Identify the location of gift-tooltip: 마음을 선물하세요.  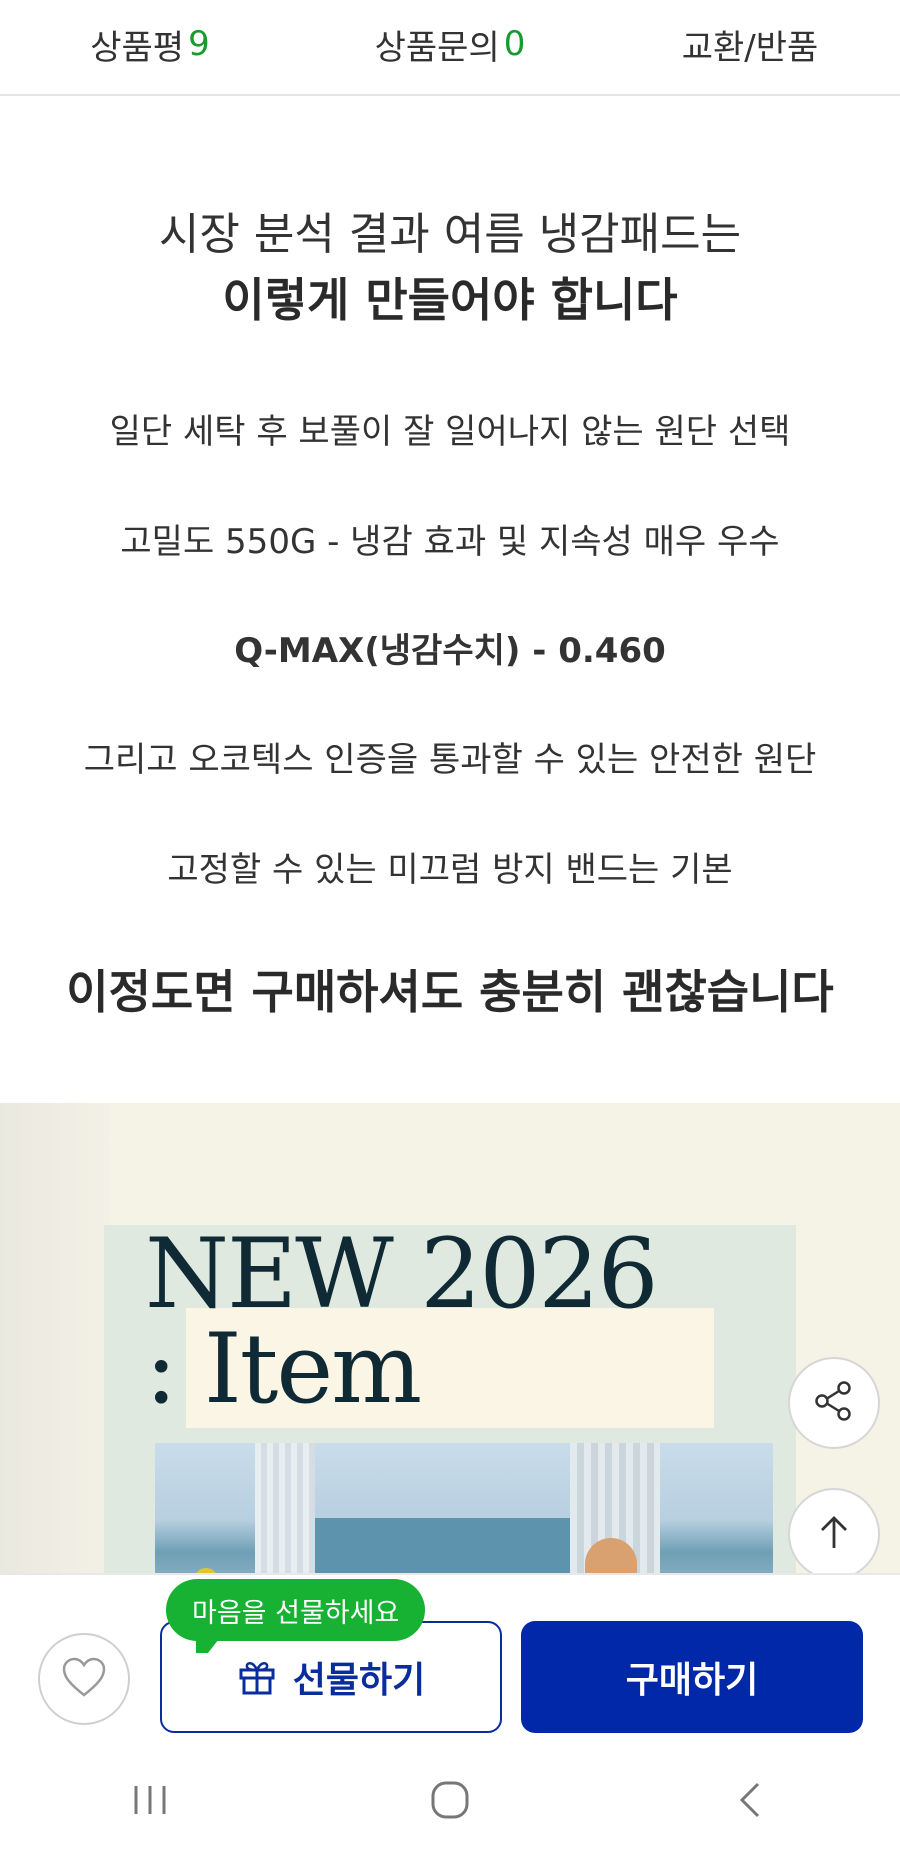
(296, 1610).